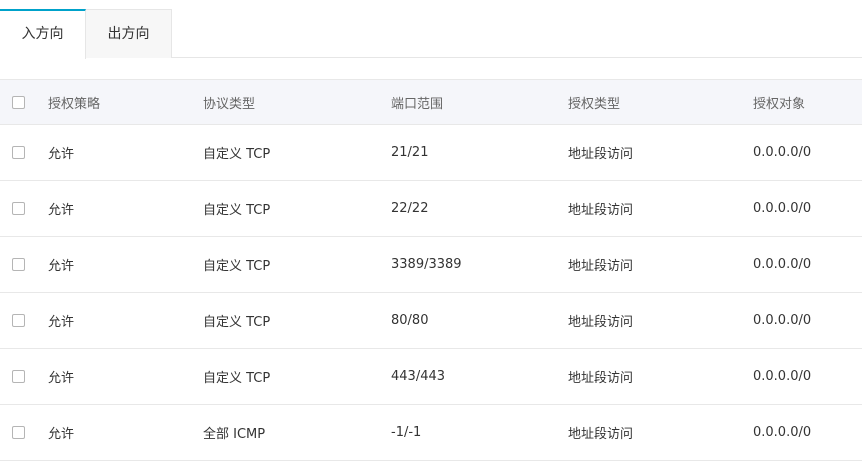 The height and width of the screenshot is (461, 862). I want to click on table-row: 允许 自定义 TCP 443/443 地址段访问 0.0.0.0/0, so click(431, 377).